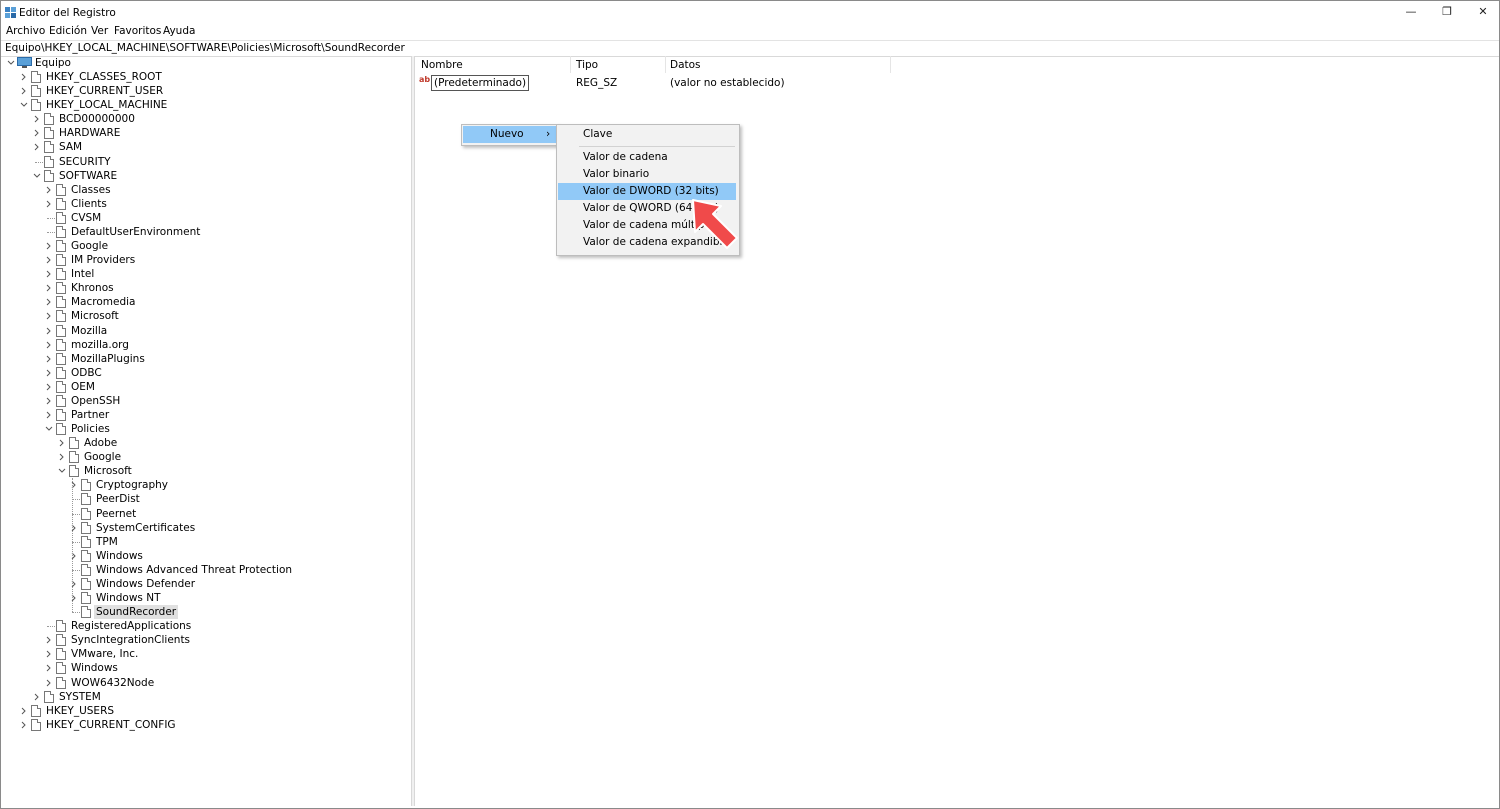 Image resolution: width=1500 pixels, height=809 pixels. What do you see at coordinates (105, 654) in the screenshot?
I see `tree-node-label: VMware, Inc.` at bounding box center [105, 654].